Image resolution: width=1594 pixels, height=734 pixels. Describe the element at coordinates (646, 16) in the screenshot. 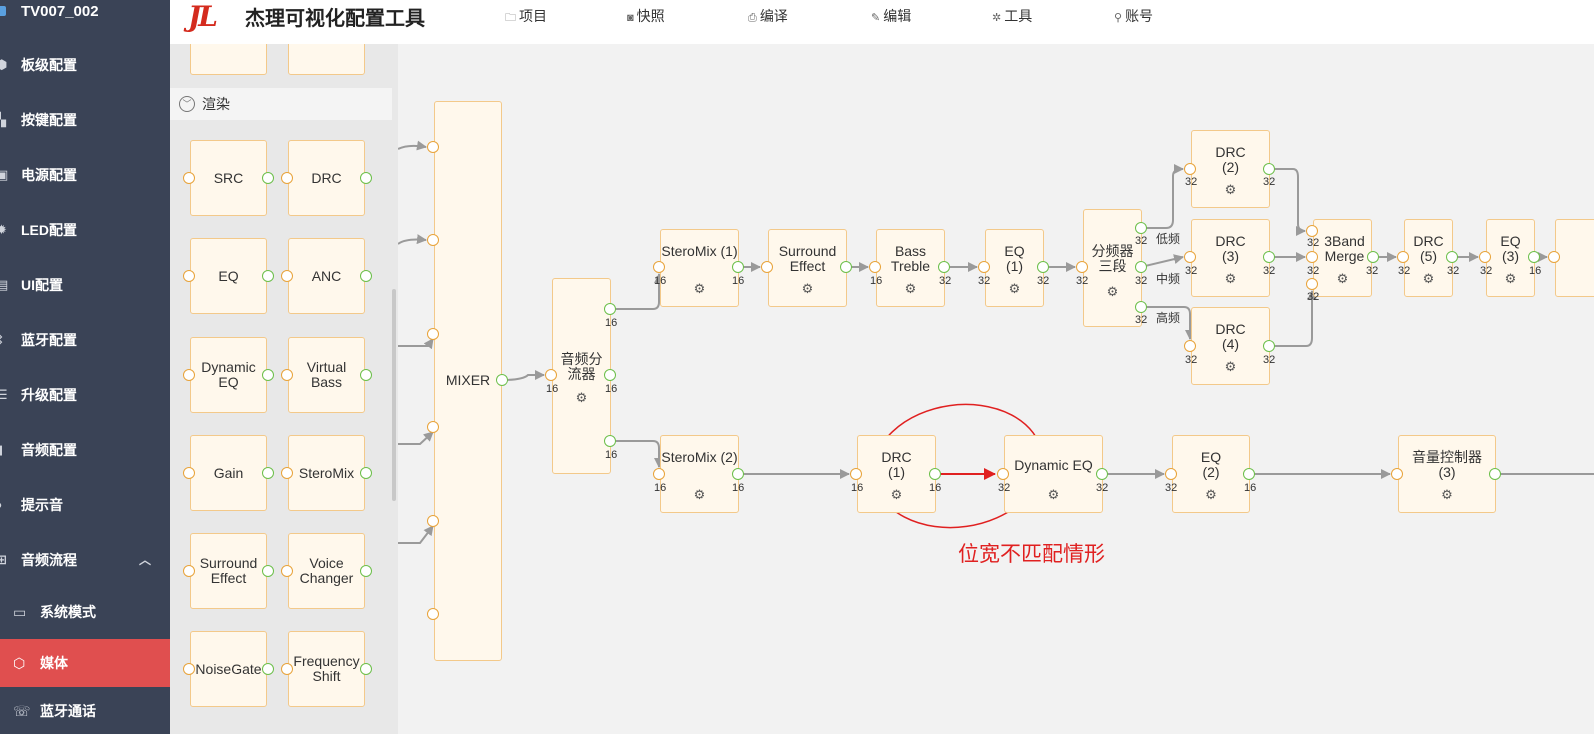

I see `menu-snapshot: ◙ 快照` at that location.